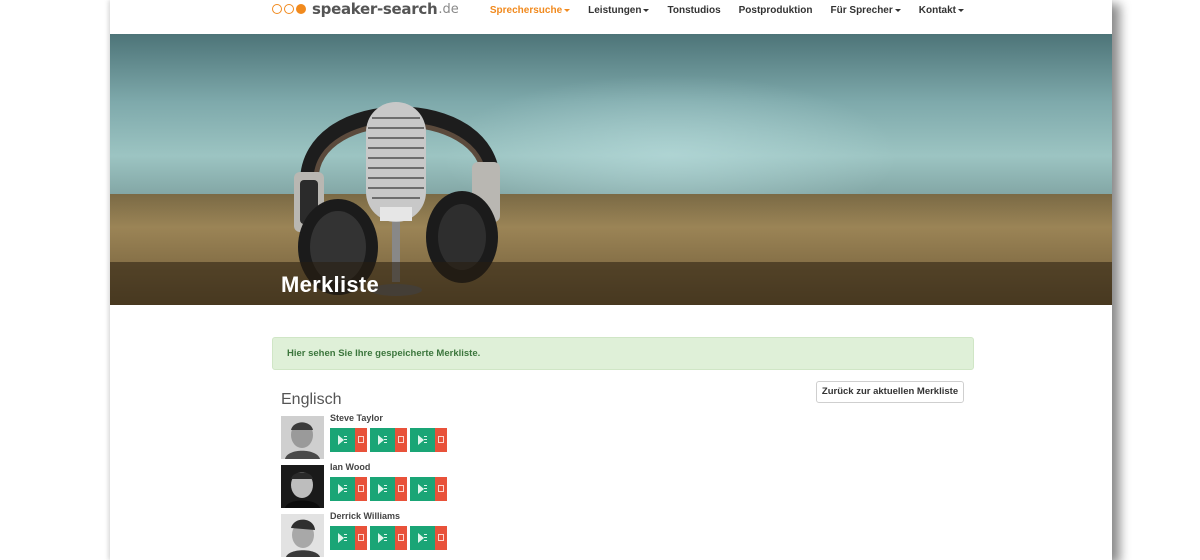  I want to click on speaker-row: Derrick Williams, so click(411, 534).